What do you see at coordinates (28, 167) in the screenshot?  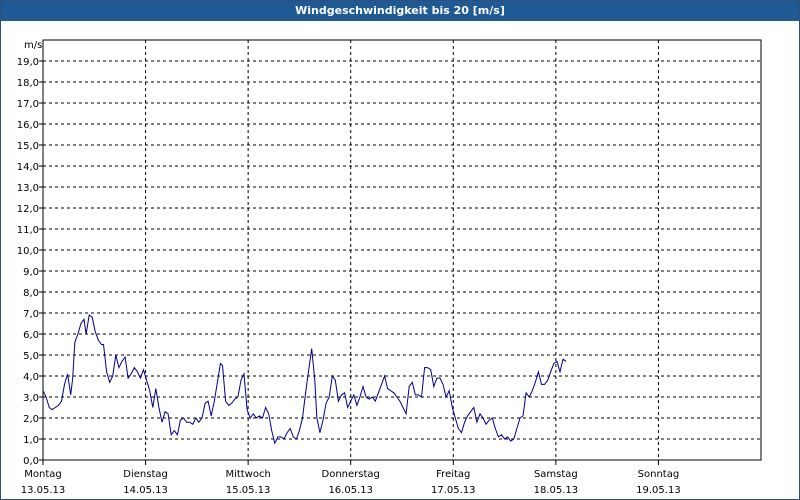 I see `y-tick-label: 14,0` at bounding box center [28, 167].